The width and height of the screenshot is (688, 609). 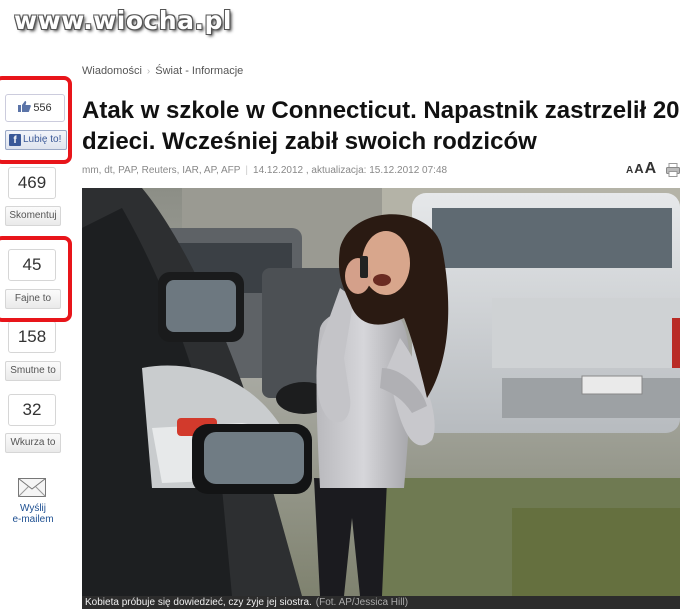 What do you see at coordinates (199, 71) in the screenshot?
I see `breadcrumb-item-world: Świat - Informacje` at bounding box center [199, 71].